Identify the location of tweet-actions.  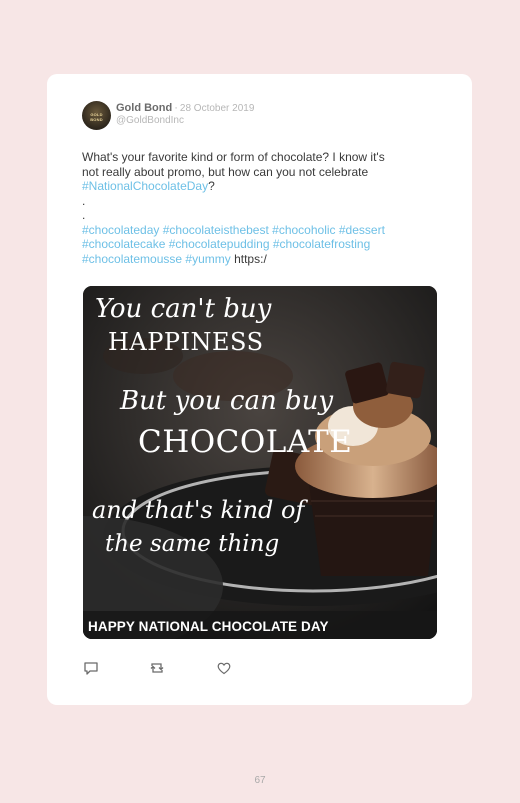
(183, 669).